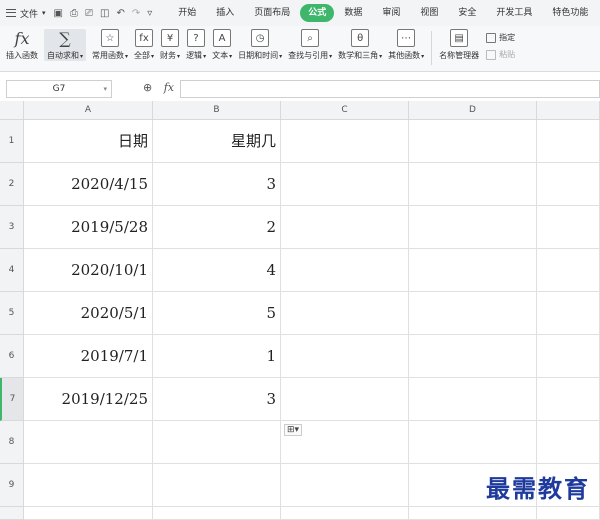 This screenshot has width=600, height=520. I want to click on paste-name-button: 粘贴, so click(500, 54).